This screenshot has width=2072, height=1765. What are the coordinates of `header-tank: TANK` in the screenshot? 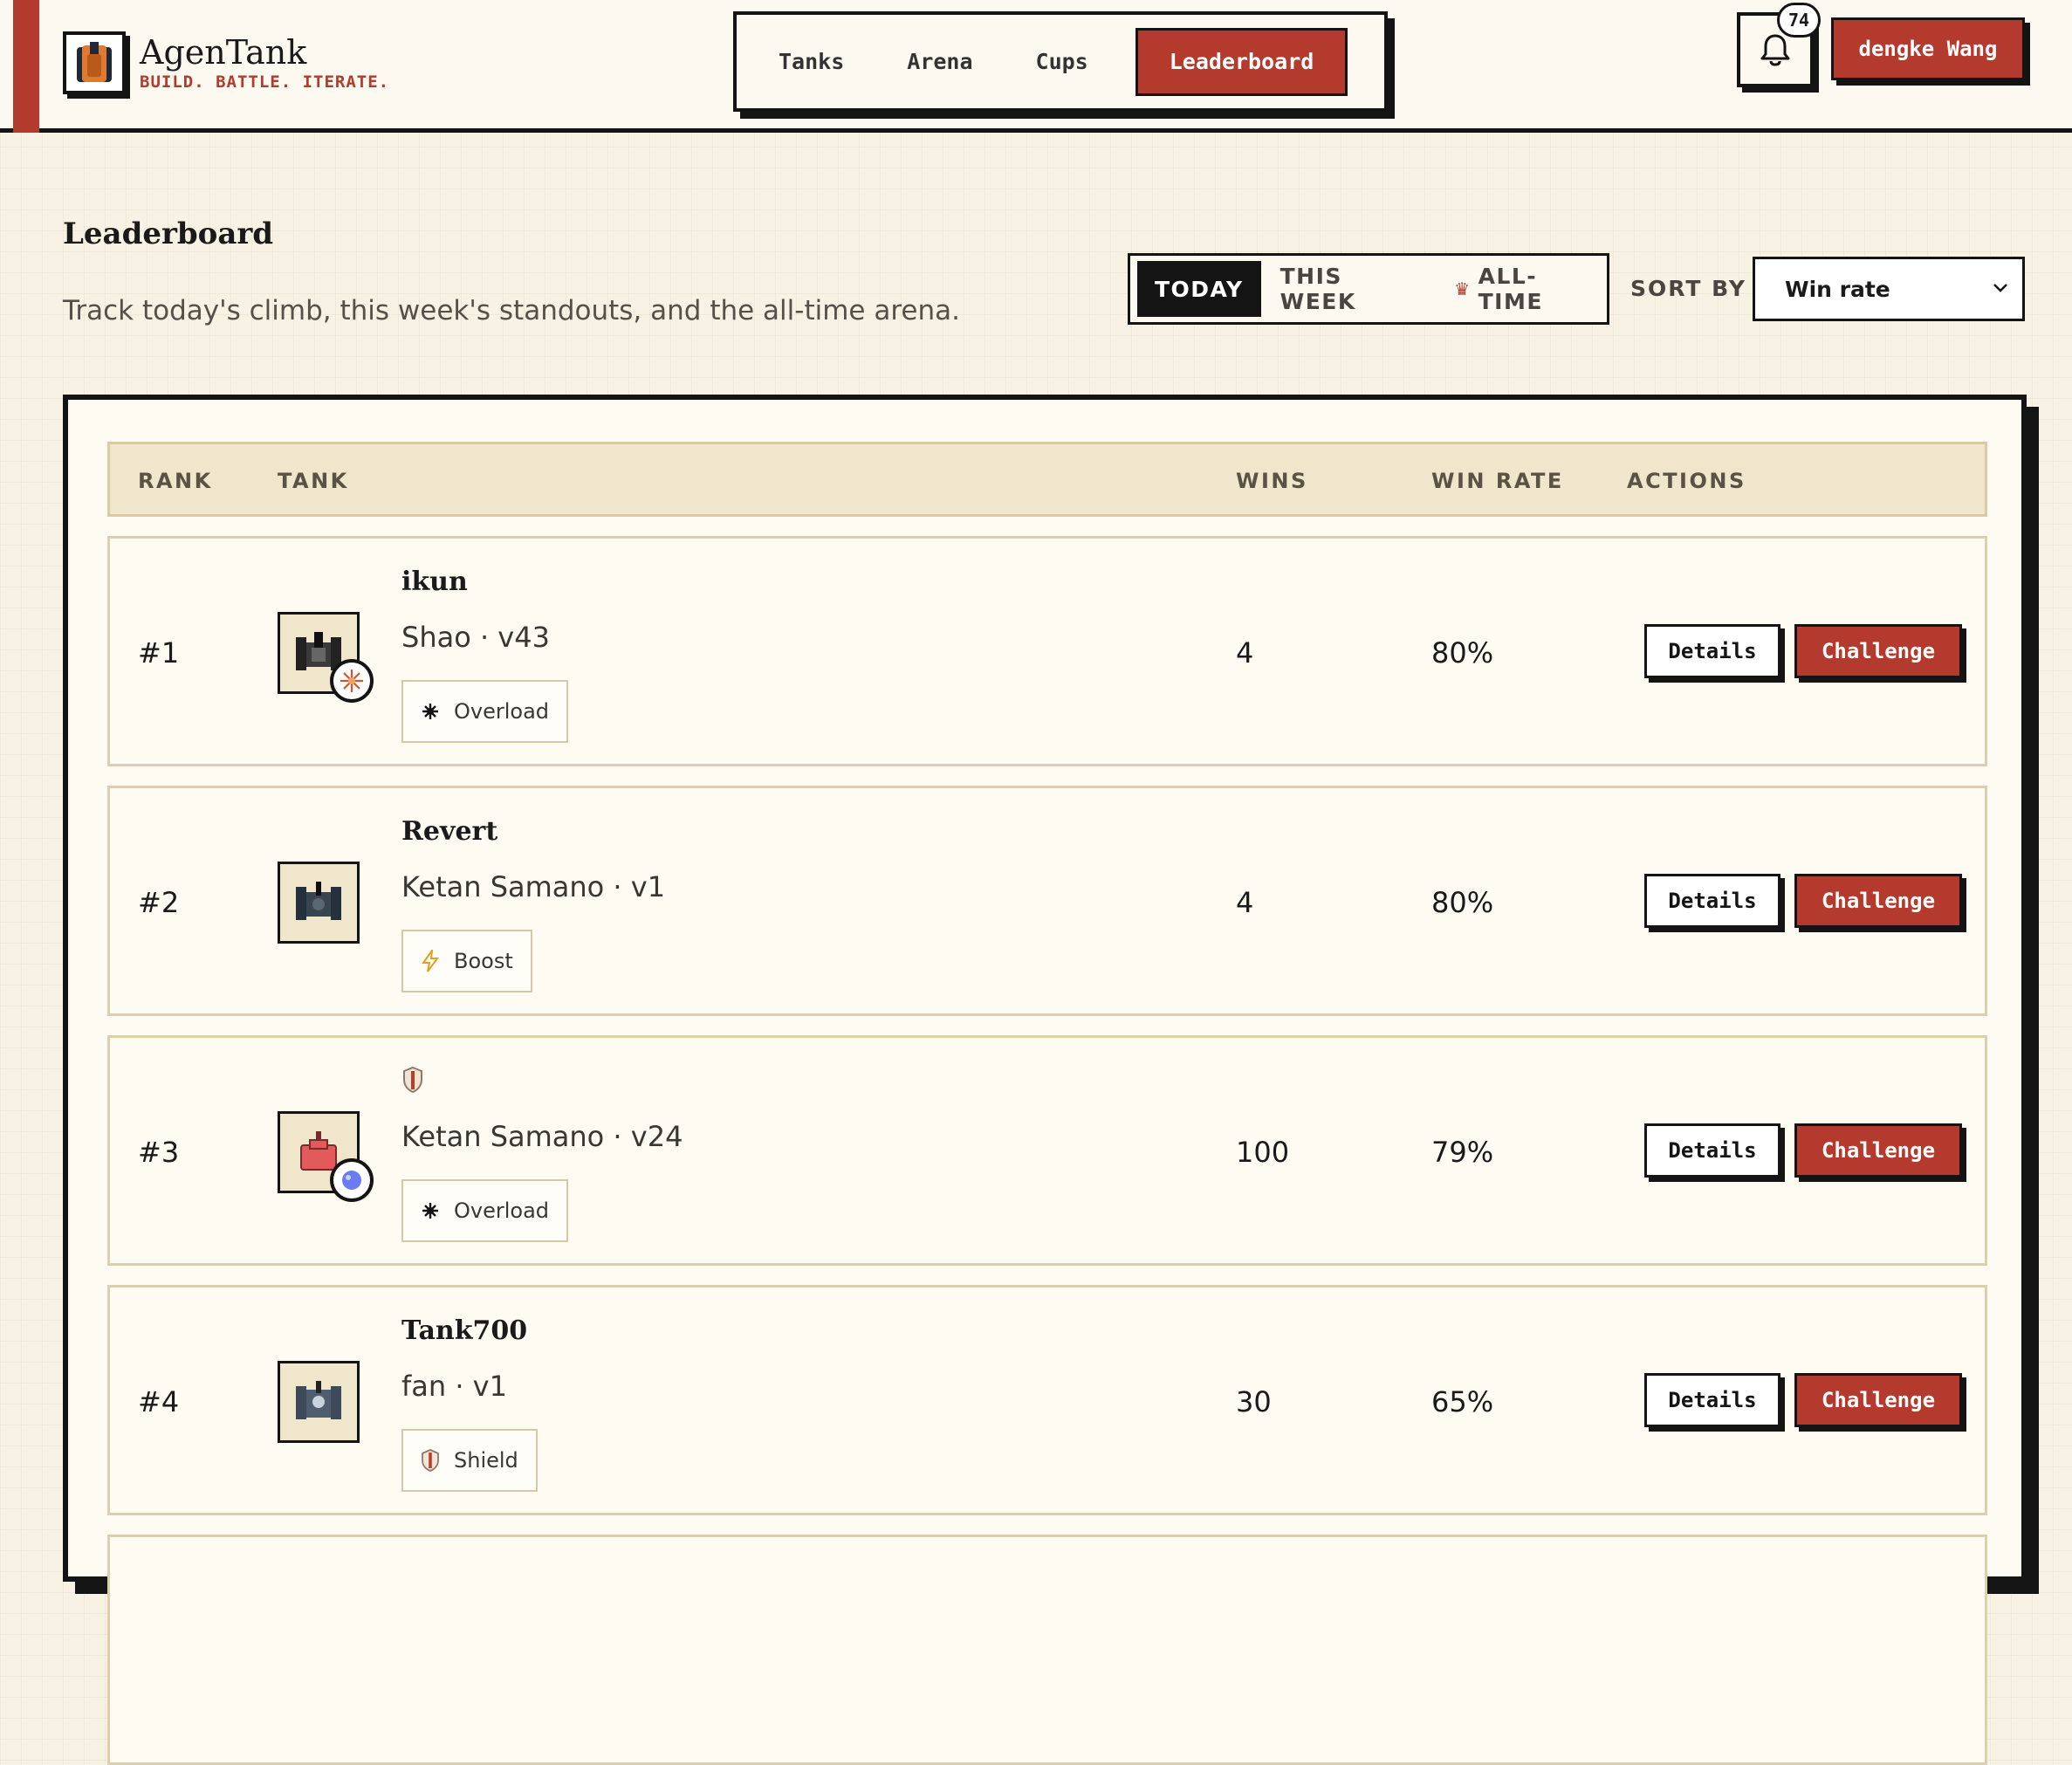 It's located at (313, 481).